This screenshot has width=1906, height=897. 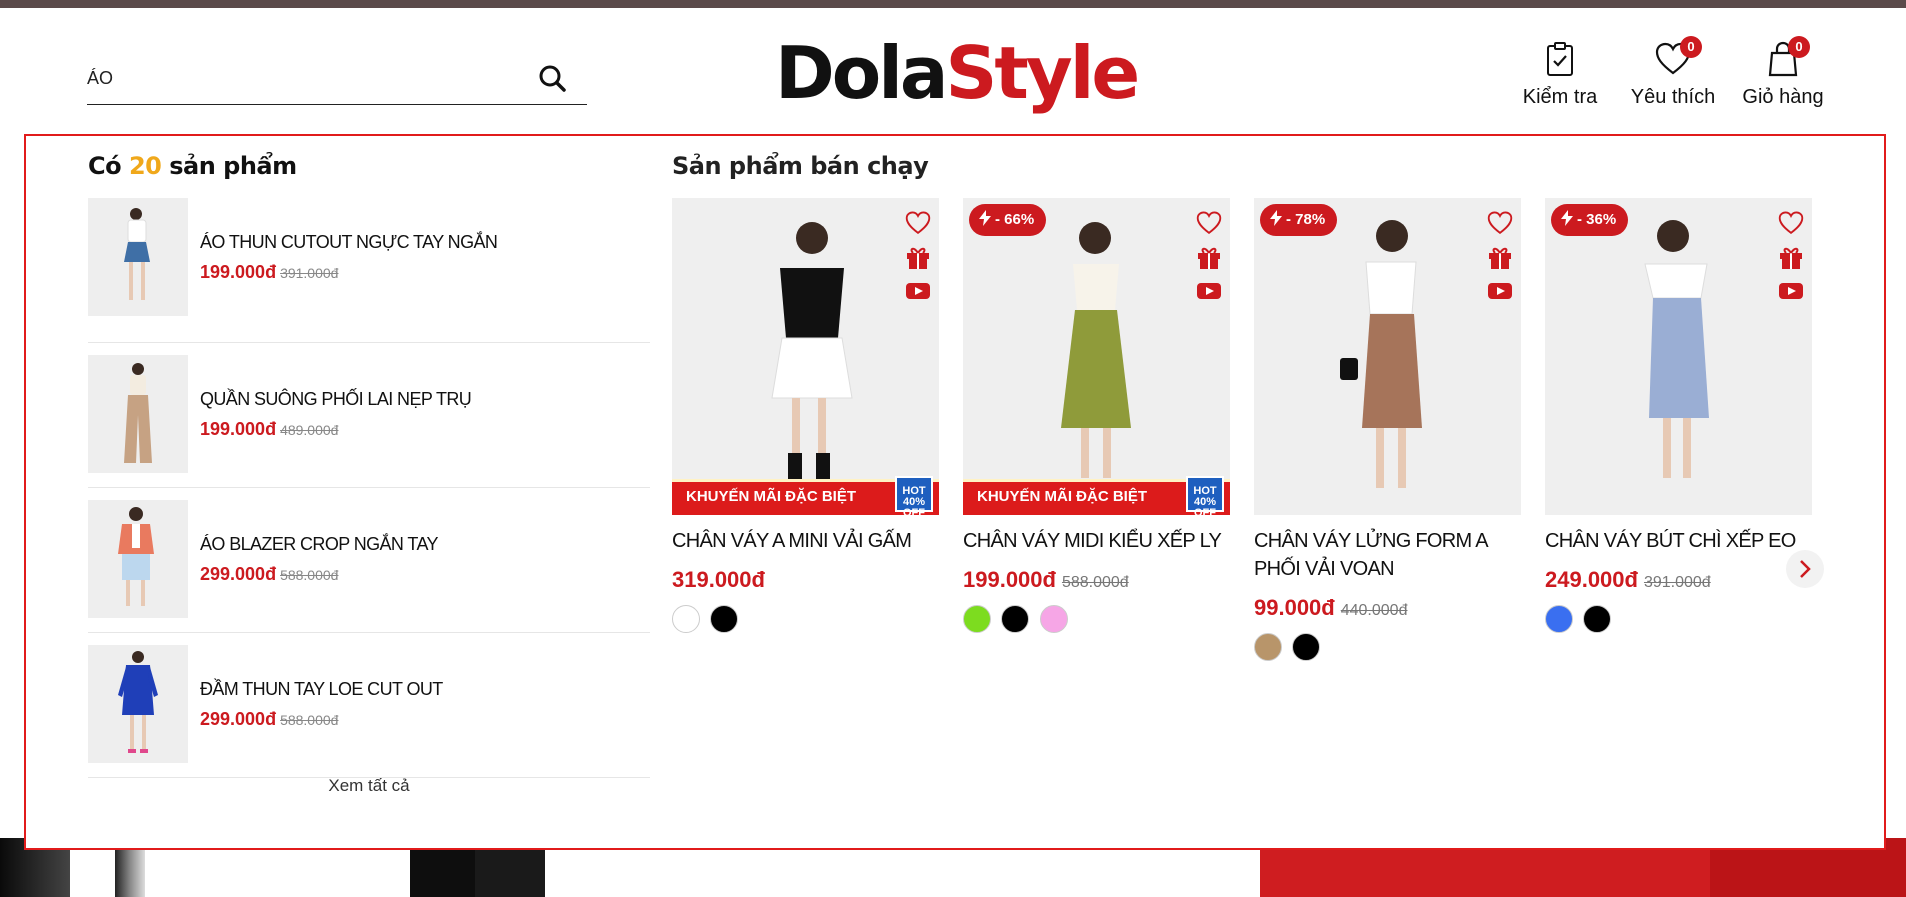 I want to click on wishlist-count-badge: 0, so click(x=1691, y=47).